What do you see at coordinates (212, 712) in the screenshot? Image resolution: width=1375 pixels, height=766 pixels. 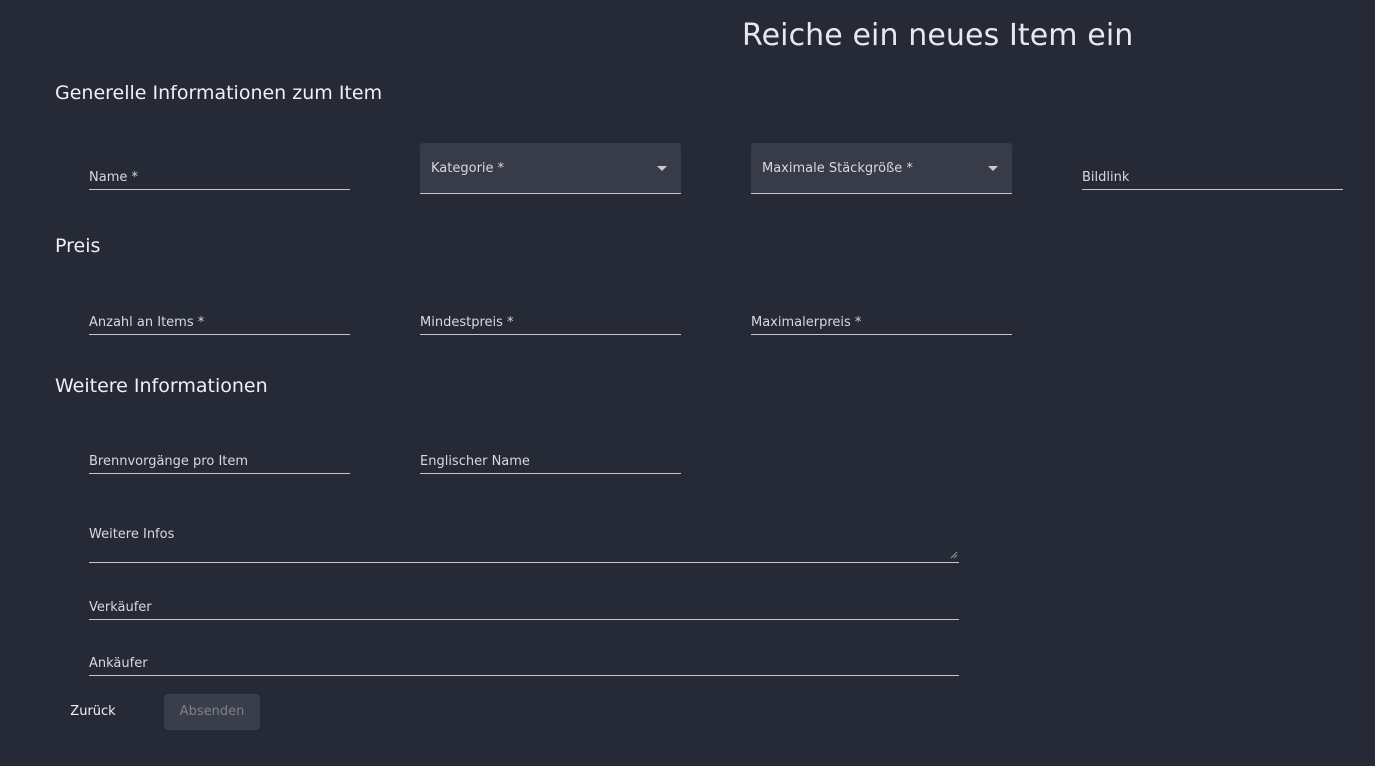 I see `submit-button: Absenden` at bounding box center [212, 712].